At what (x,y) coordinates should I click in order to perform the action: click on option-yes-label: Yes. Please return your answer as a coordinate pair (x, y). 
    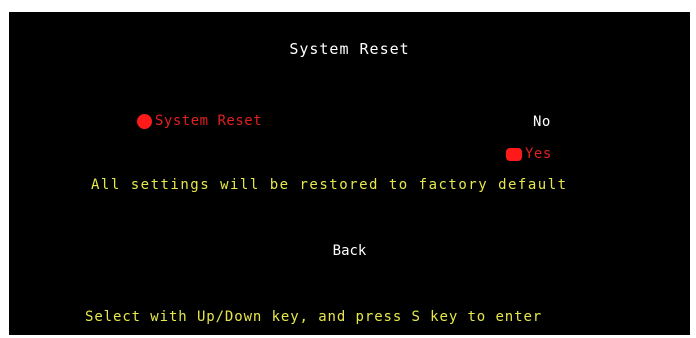
    Looking at the image, I should click on (538, 154).